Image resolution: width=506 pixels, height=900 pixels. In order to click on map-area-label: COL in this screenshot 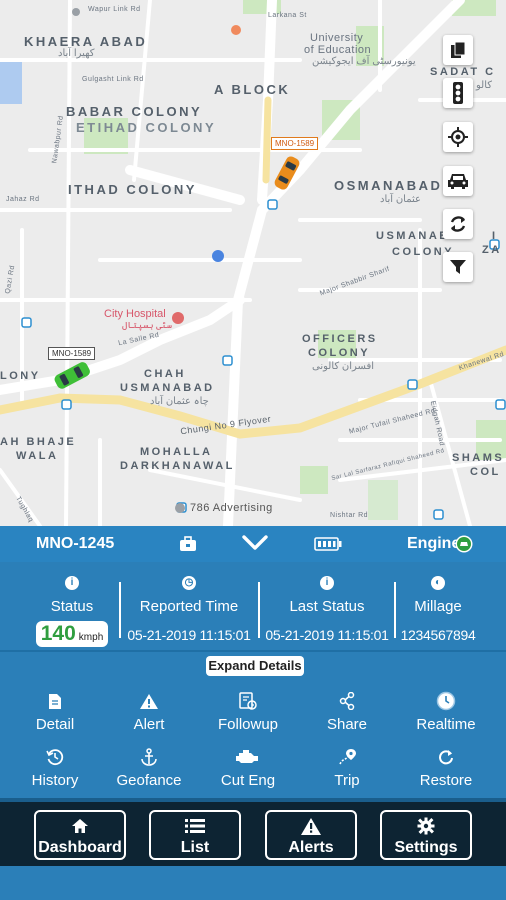, I will do `click(485, 472)`.